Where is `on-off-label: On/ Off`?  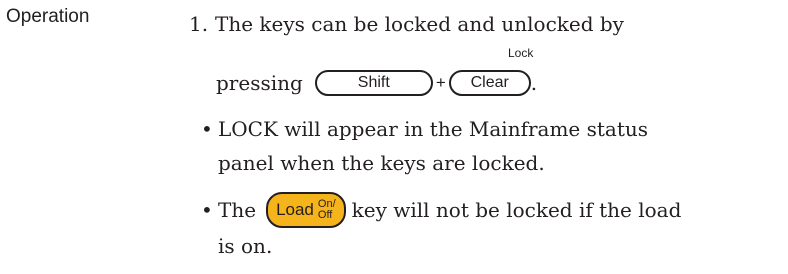 on-off-label: On/ Off is located at coordinates (327, 210).